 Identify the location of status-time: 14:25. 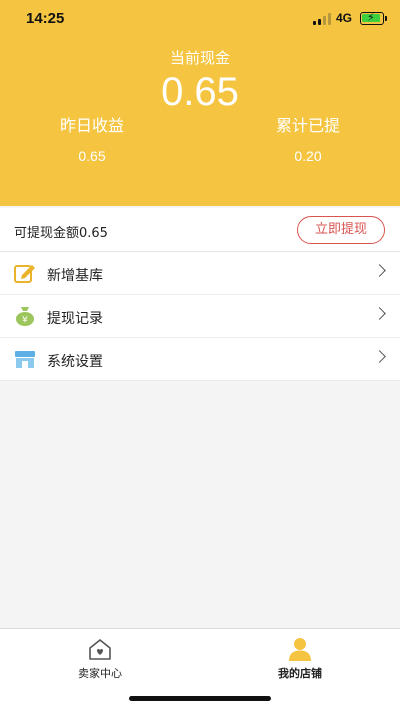
(45, 18).